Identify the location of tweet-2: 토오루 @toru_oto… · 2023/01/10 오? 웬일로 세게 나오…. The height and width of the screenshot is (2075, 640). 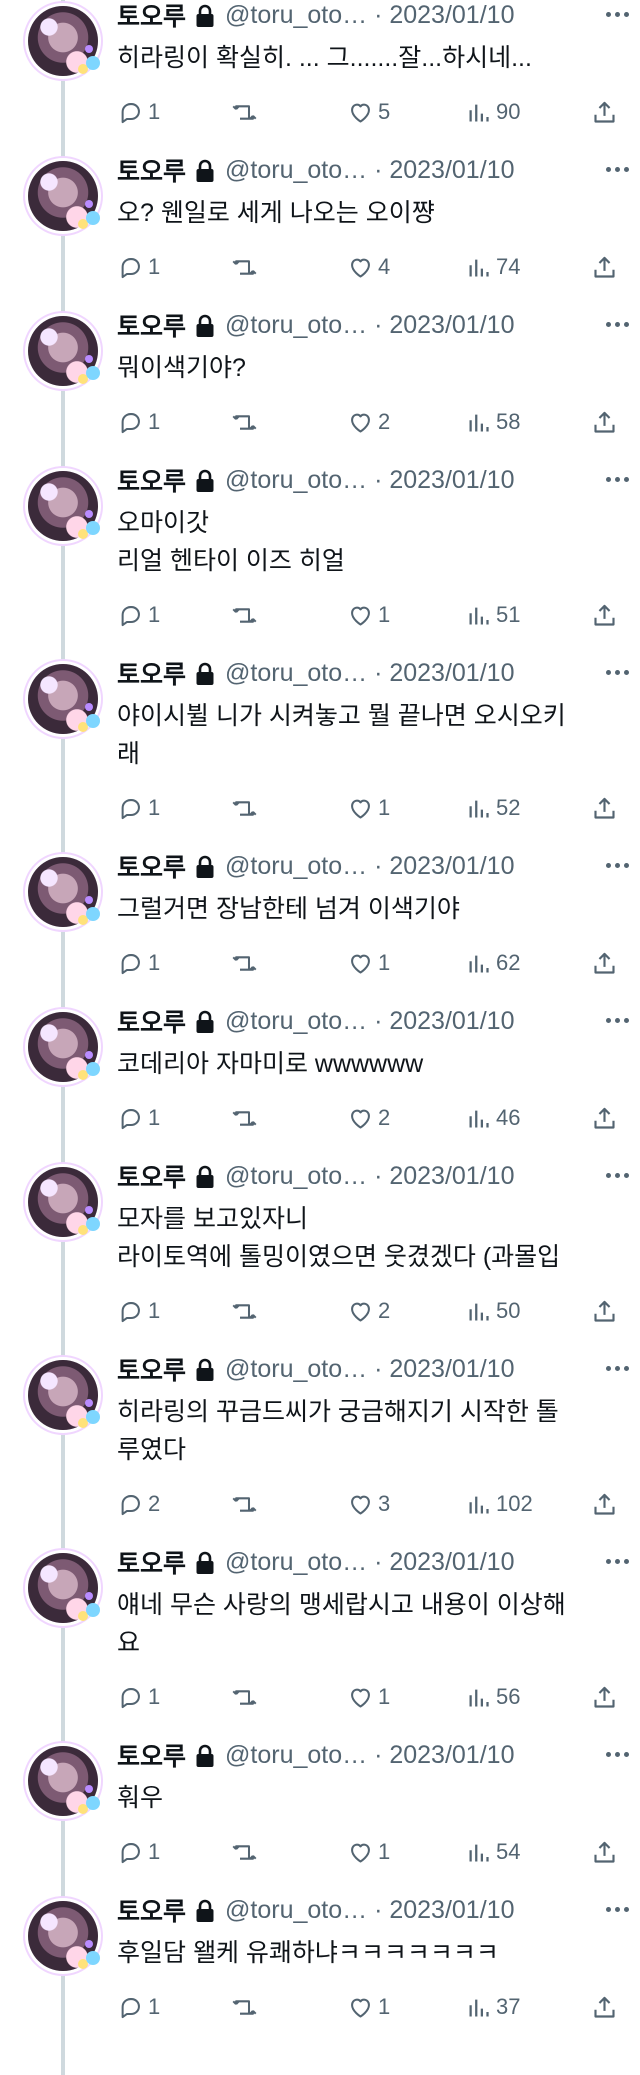
(320, 232).